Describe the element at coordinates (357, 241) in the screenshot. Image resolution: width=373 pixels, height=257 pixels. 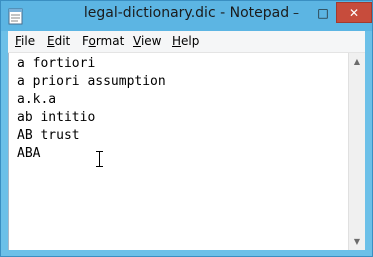
I see `scroll-down-arrow-icon: ▼` at that location.